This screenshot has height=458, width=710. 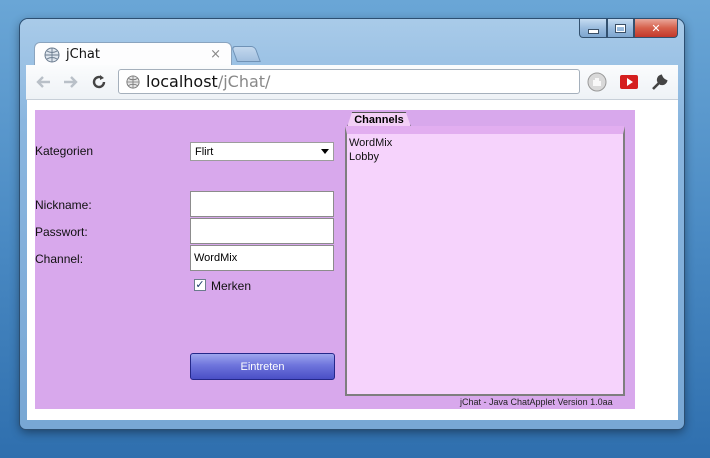 What do you see at coordinates (262, 258) in the screenshot?
I see `channel-input: WordMix` at bounding box center [262, 258].